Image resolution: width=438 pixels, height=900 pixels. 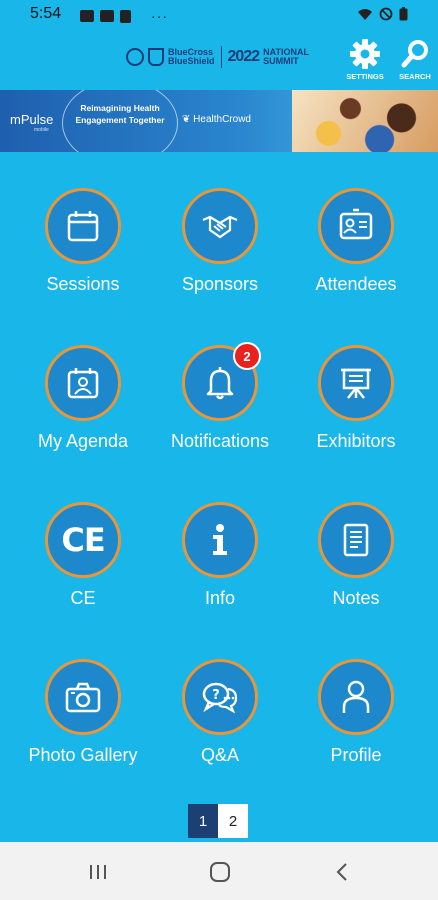 What do you see at coordinates (156, 57) in the screenshot?
I see `blueshield-logo-icon` at bounding box center [156, 57].